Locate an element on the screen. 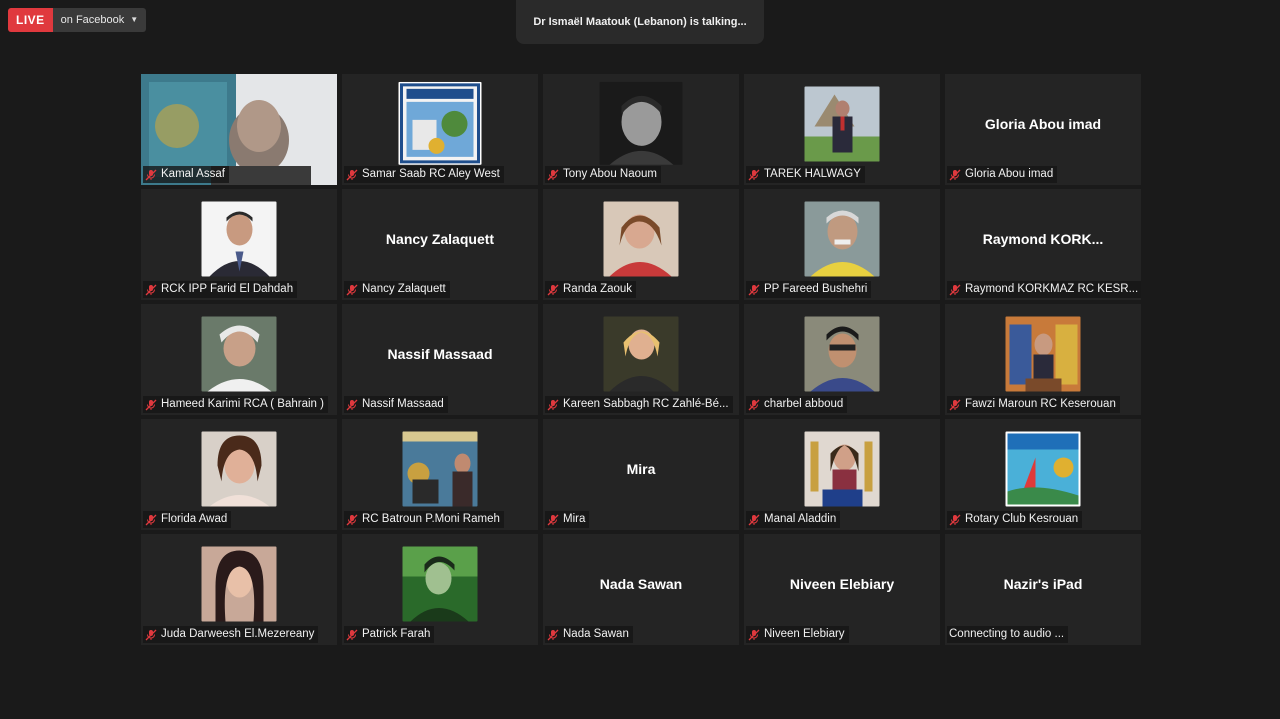 This screenshot has height=719, width=1280. participant-name: RC Batroun P.Moni Rameh is located at coordinates (431, 519).